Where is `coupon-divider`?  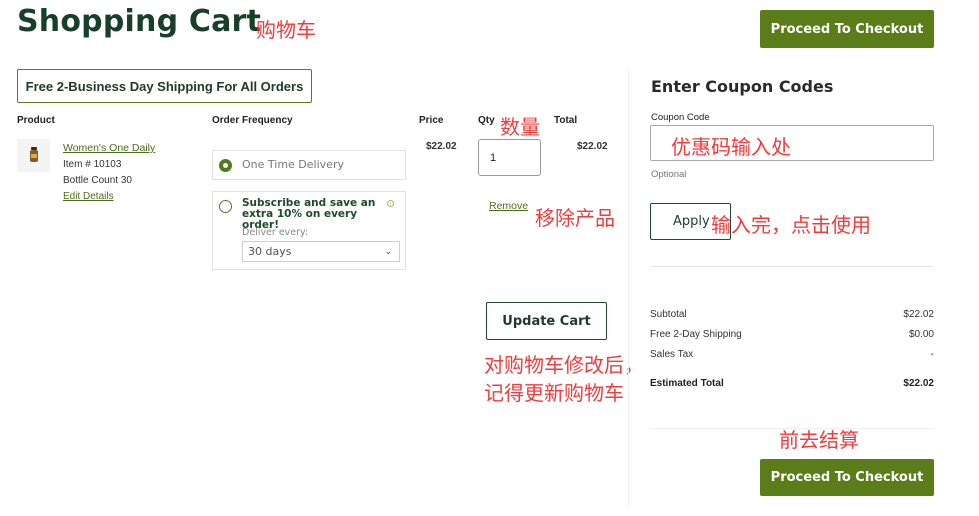
coupon-divider is located at coordinates (792, 266).